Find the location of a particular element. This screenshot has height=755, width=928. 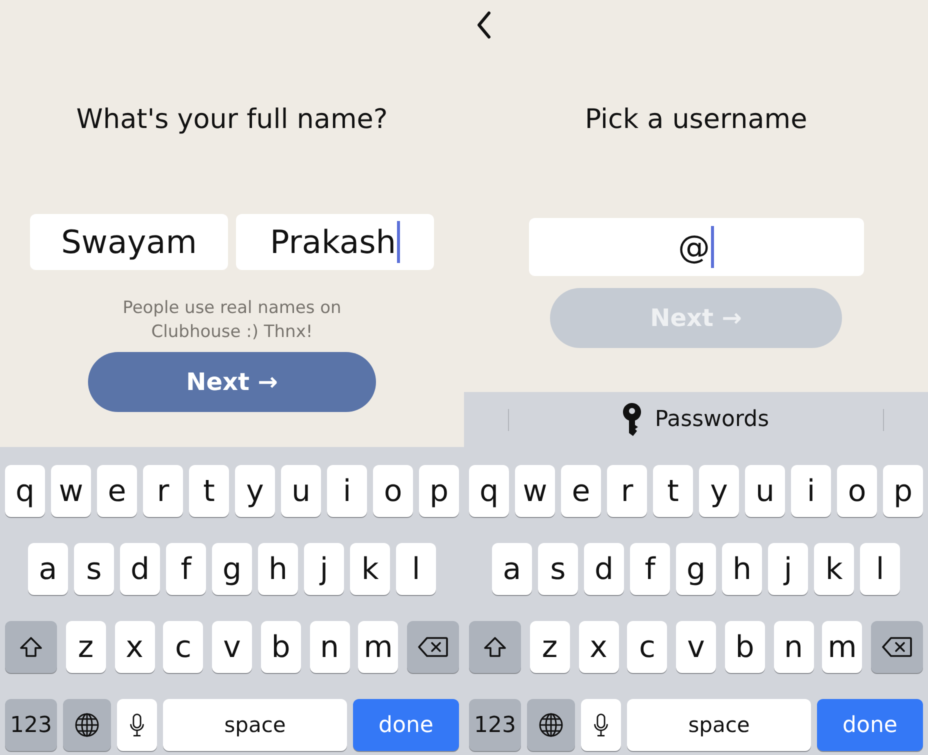

hint-text: People use real names on Clubhouse :) Thnx! is located at coordinates (232, 320).